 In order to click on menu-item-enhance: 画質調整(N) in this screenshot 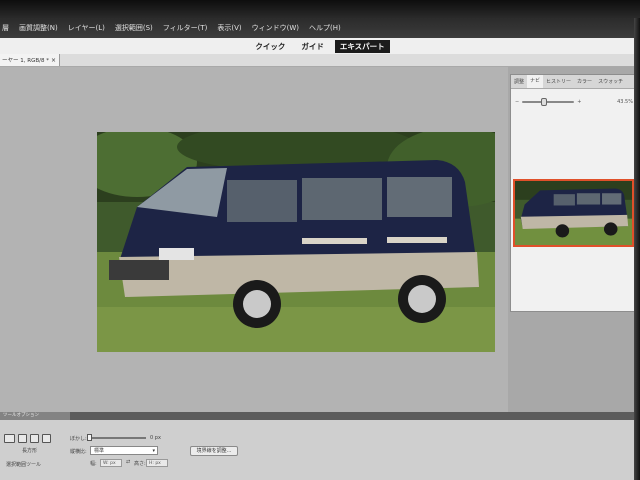, I will do `click(38, 28)`.